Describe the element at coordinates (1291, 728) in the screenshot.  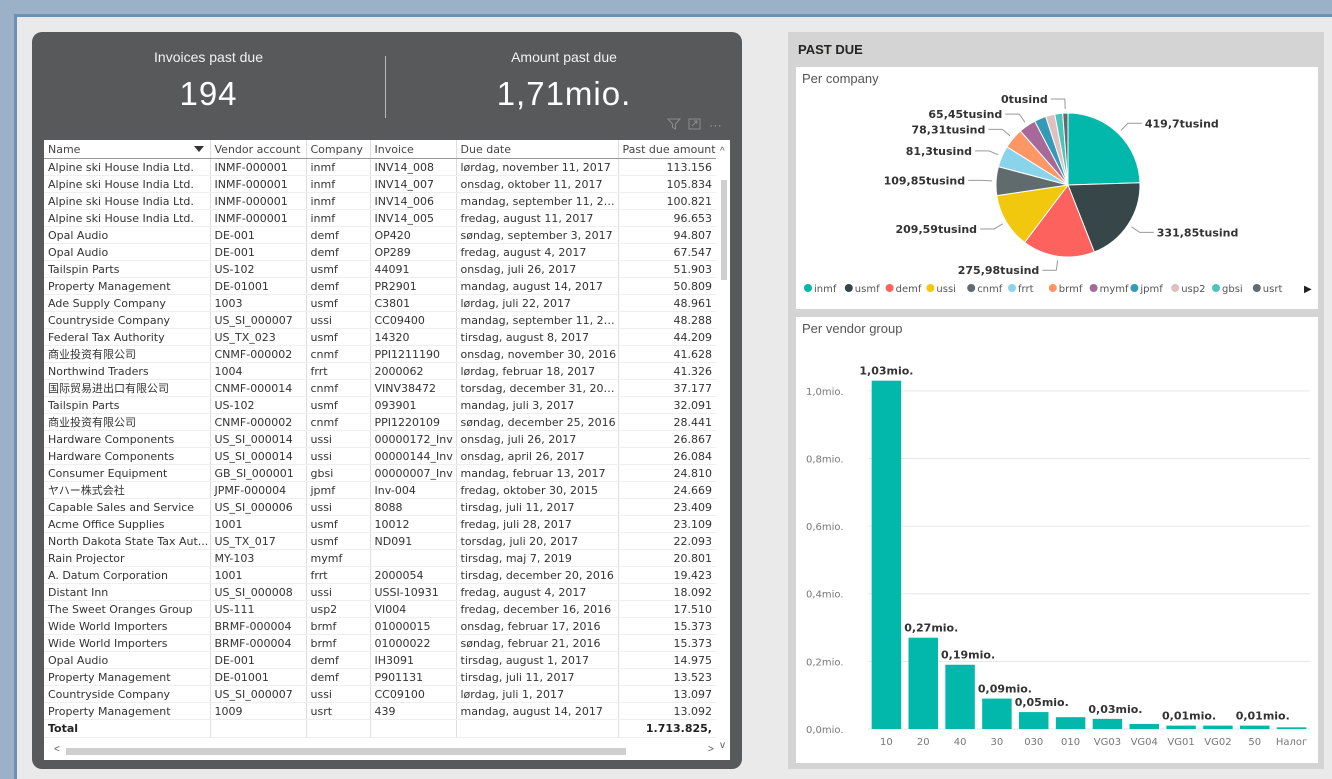
I see `bar-Налог` at that location.